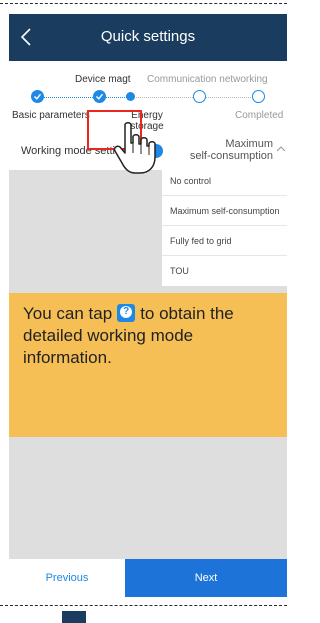  What do you see at coordinates (224, 211) in the screenshot?
I see `option-maximum-self-consumption: Maximum self-consumption` at bounding box center [224, 211].